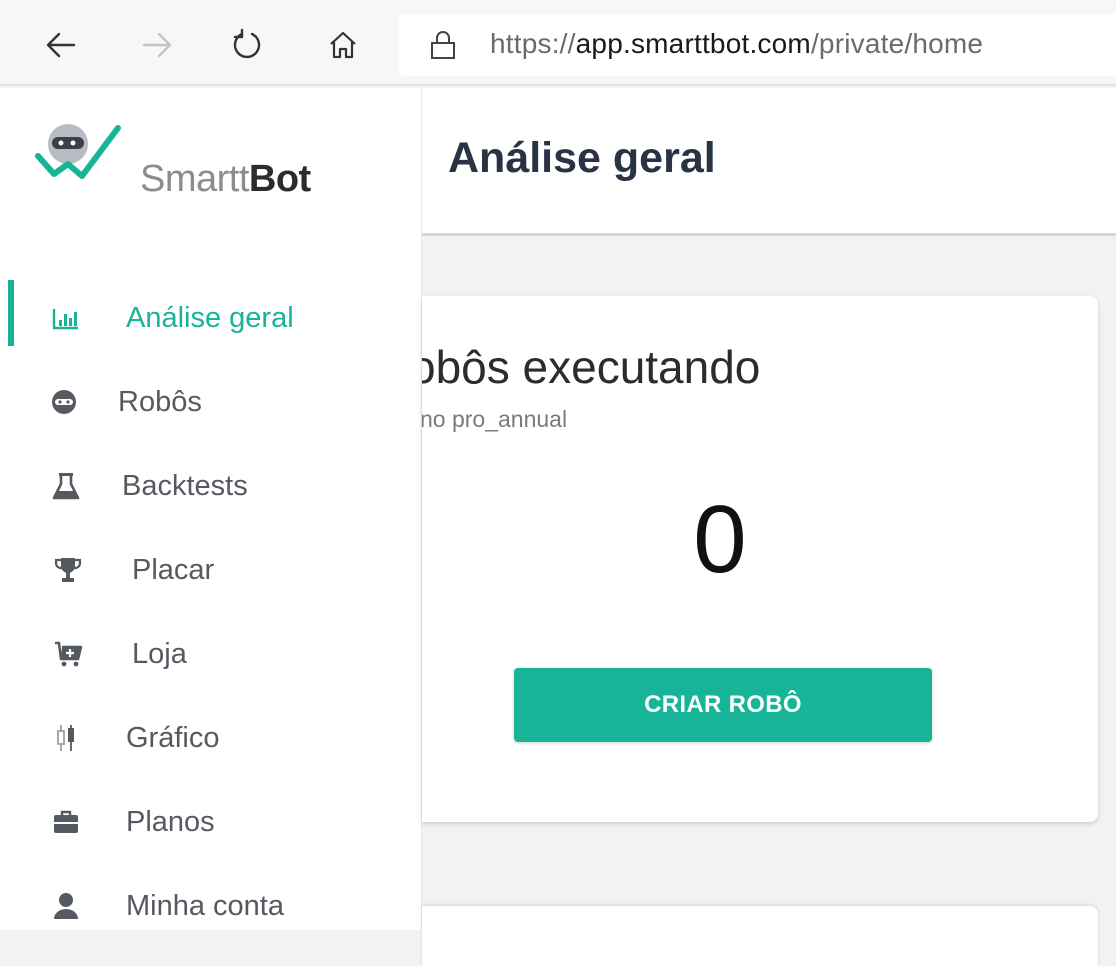 Image resolution: width=1116 pixels, height=966 pixels. I want to click on sidebar-item-robos: Robôs, so click(210, 402).